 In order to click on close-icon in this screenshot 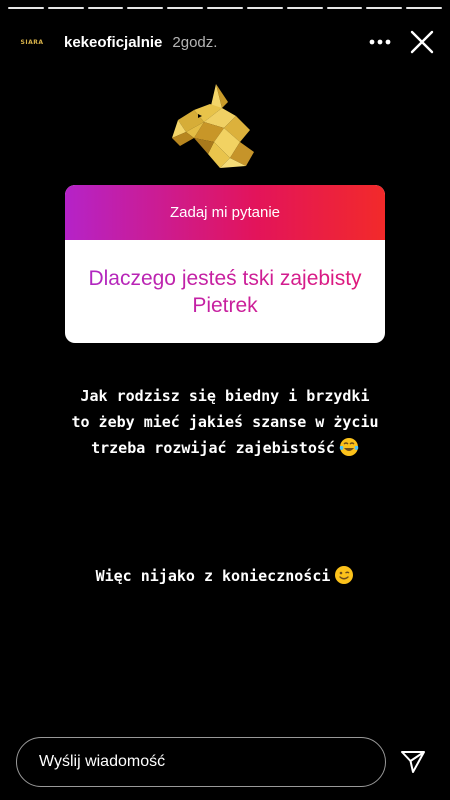, I will do `click(422, 42)`.